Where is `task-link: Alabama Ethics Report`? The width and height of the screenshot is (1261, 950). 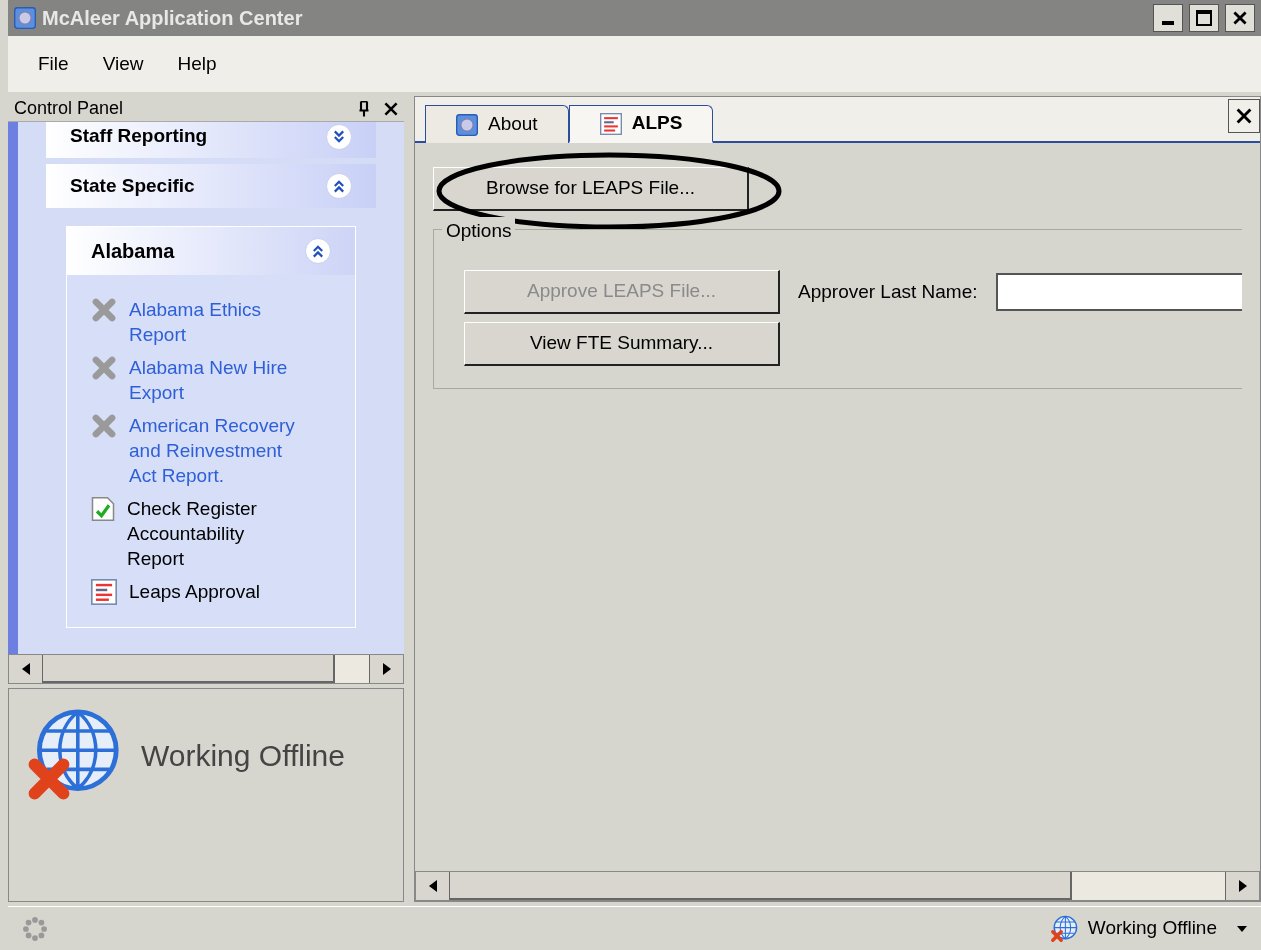 task-link: Alabama Ethics Report is located at coordinates (195, 322).